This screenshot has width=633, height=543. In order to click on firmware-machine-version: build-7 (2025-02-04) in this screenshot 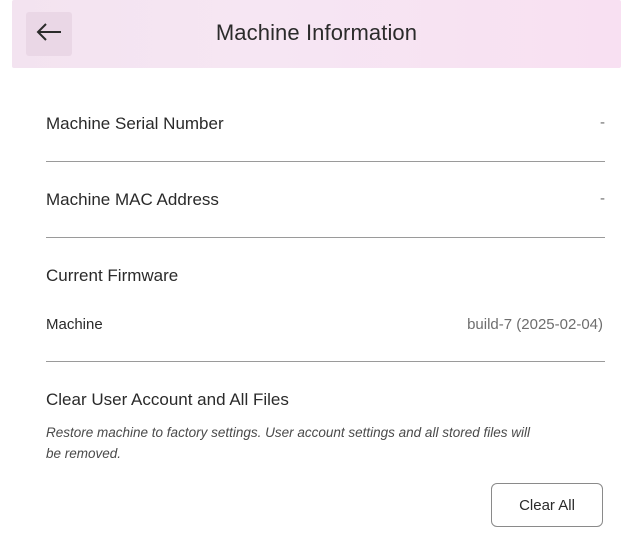, I will do `click(535, 324)`.